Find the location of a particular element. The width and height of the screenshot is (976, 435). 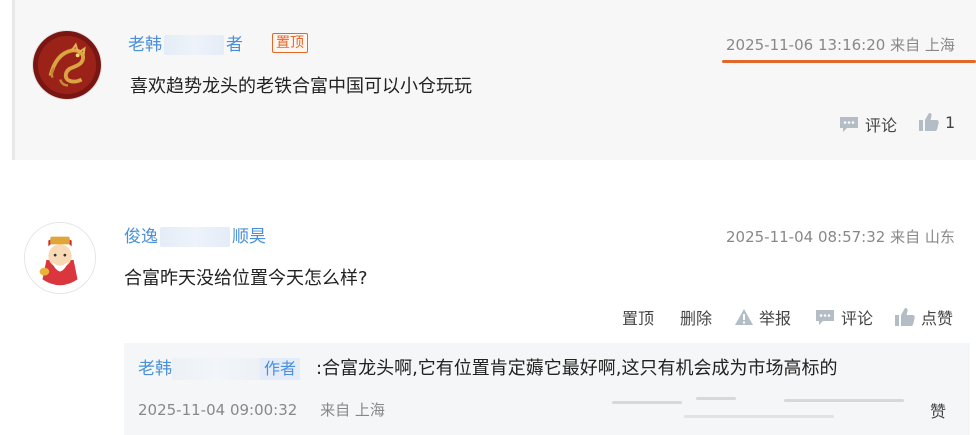

comment-author: 俊逸 顺昊 is located at coordinates (195, 237).